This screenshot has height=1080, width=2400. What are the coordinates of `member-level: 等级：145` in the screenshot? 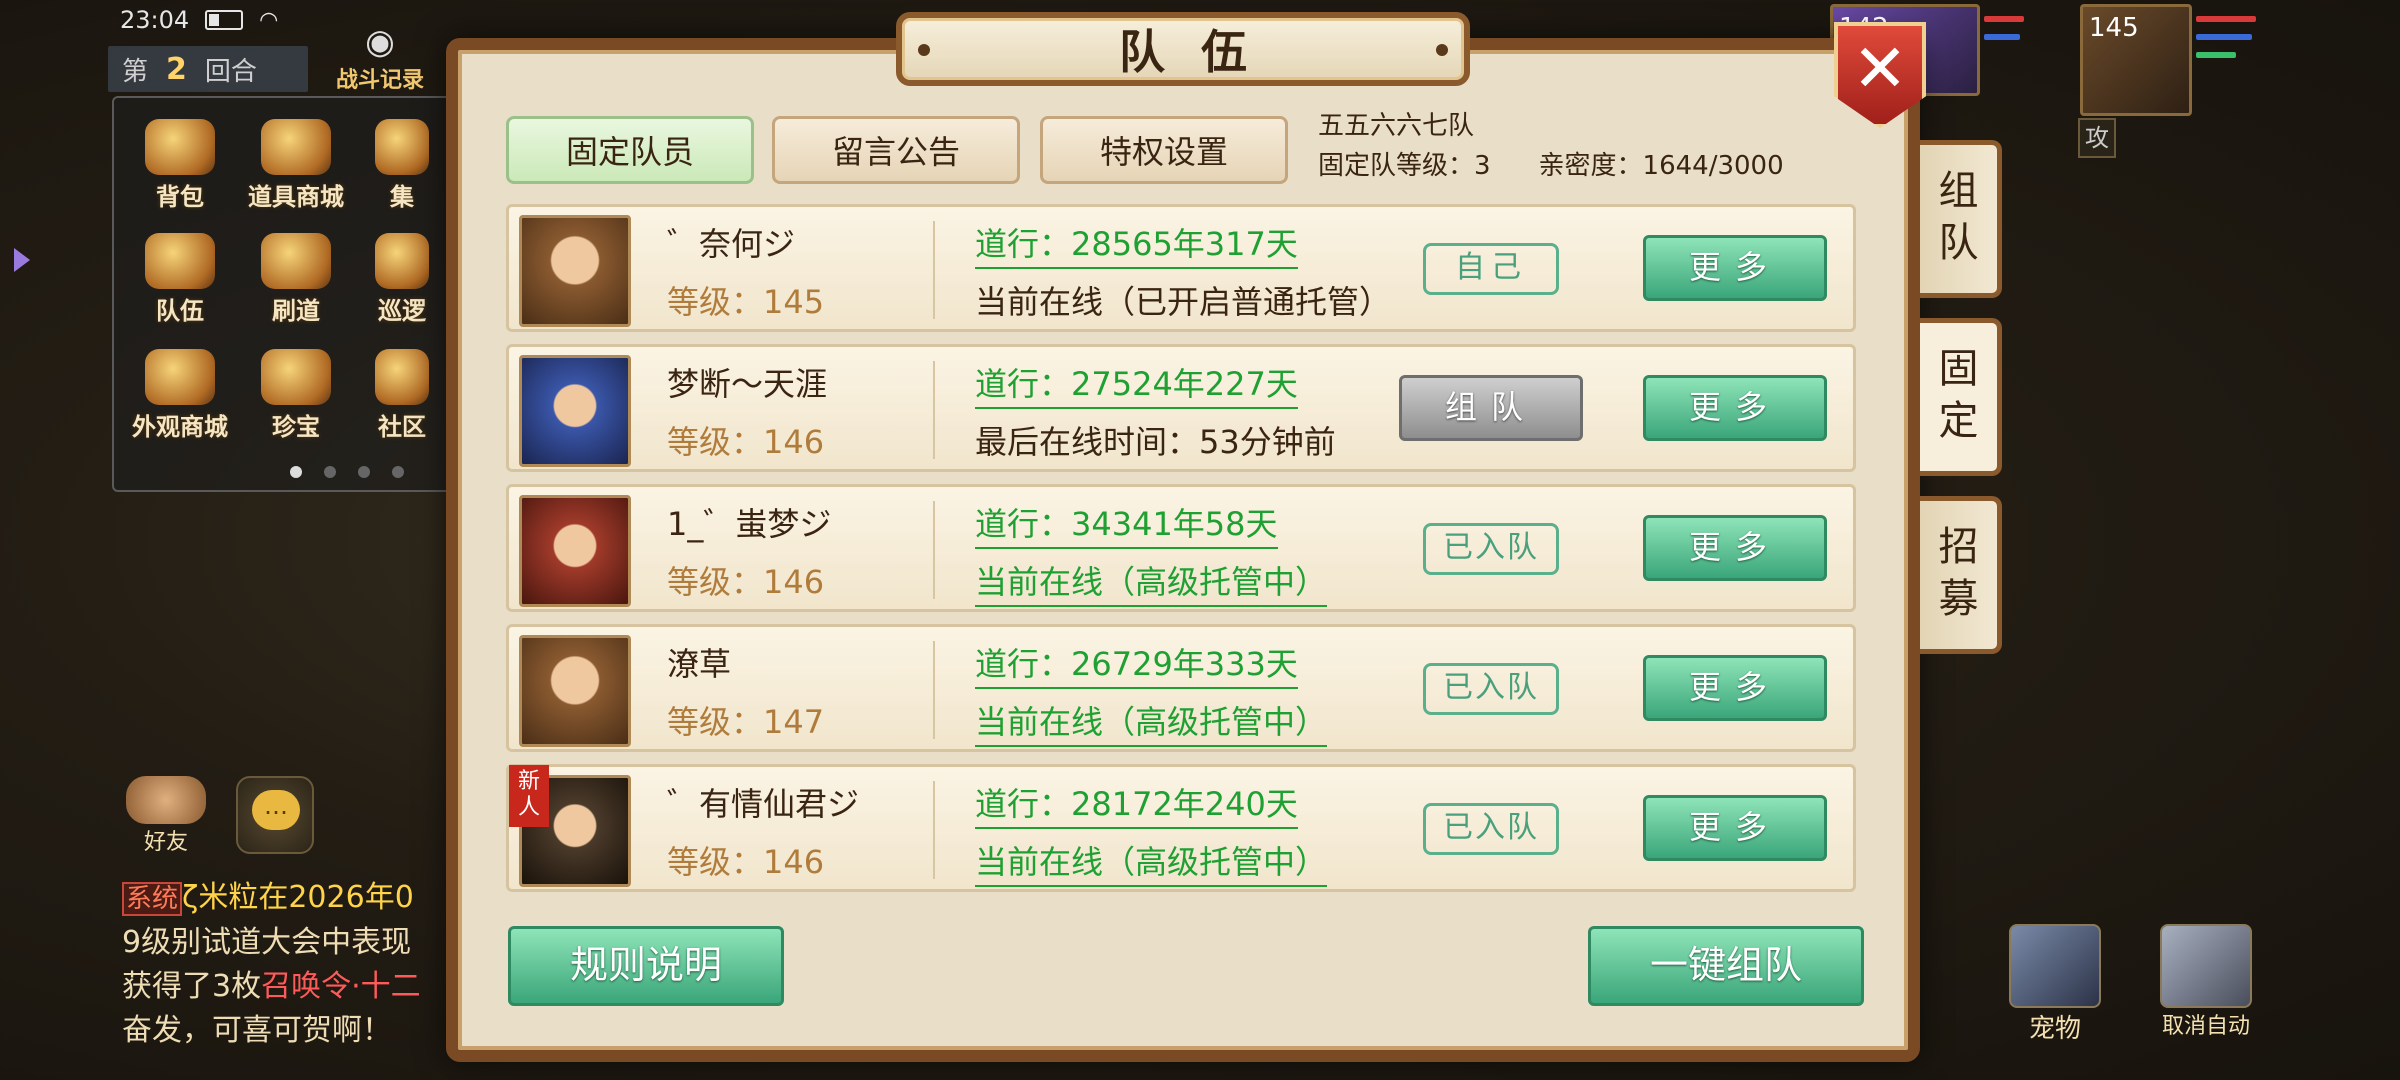 It's located at (746, 302).